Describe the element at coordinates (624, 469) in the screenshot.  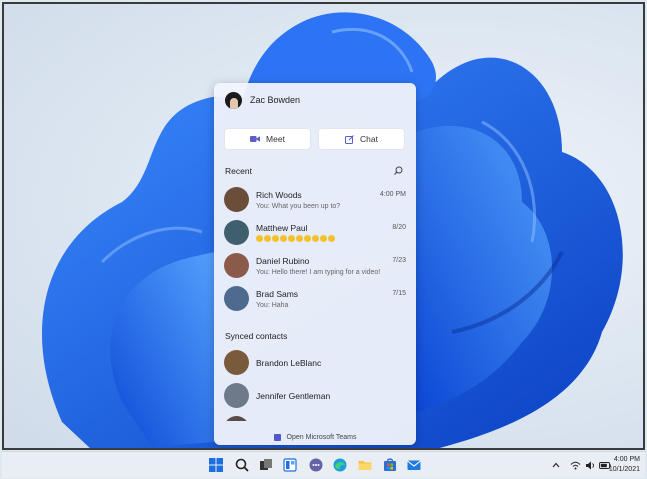
I see `clock-date: 10/1/2021` at that location.